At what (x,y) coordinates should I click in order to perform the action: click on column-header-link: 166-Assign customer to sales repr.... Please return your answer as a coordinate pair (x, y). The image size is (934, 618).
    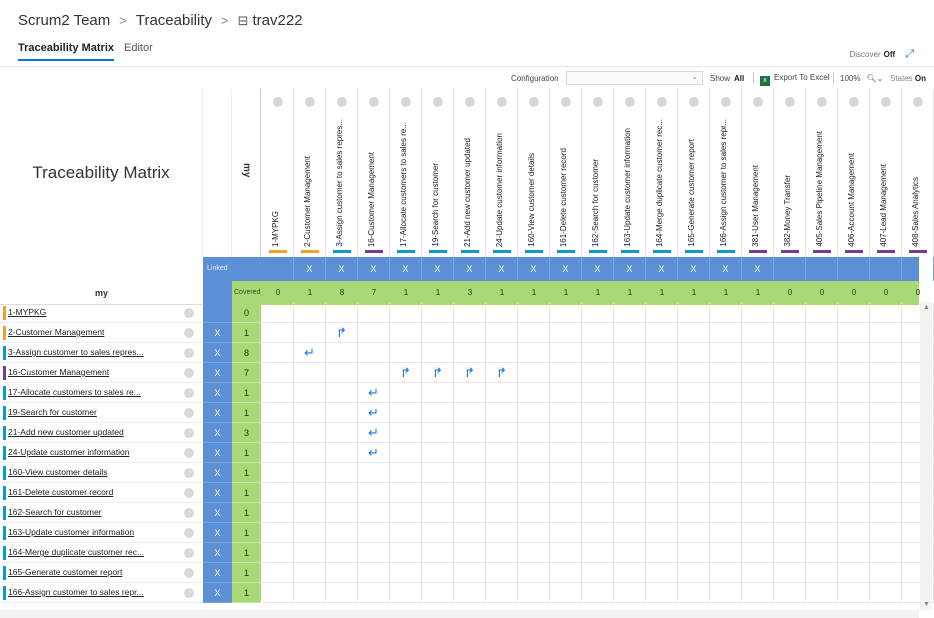
    Looking at the image, I should click on (723, 183).